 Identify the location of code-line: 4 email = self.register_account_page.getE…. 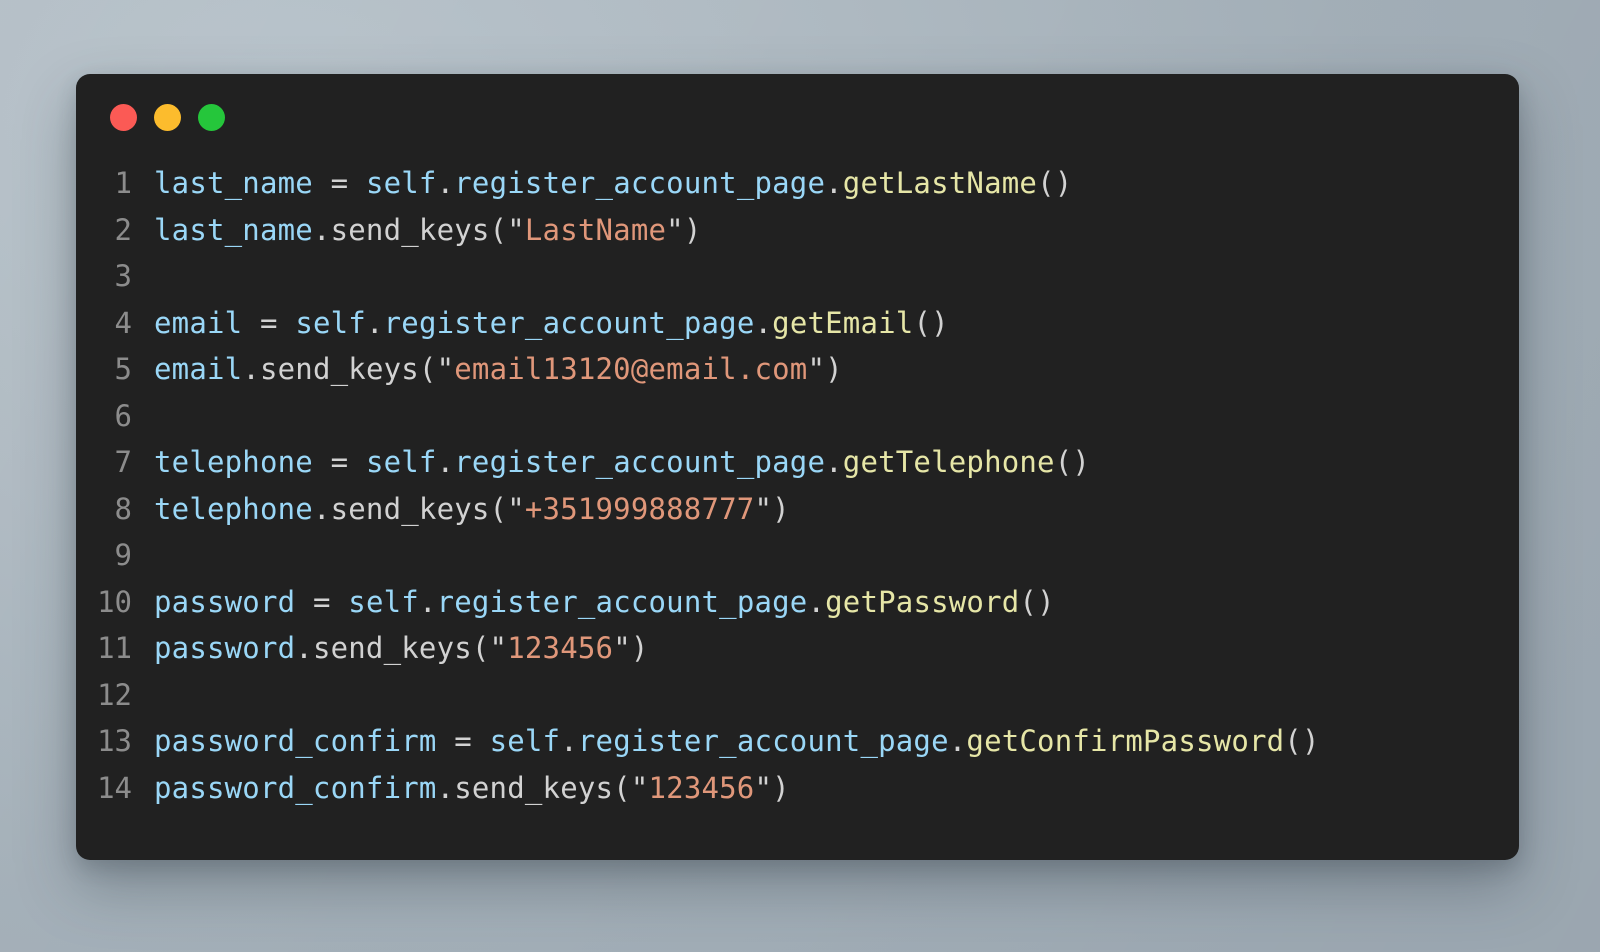
(794, 323).